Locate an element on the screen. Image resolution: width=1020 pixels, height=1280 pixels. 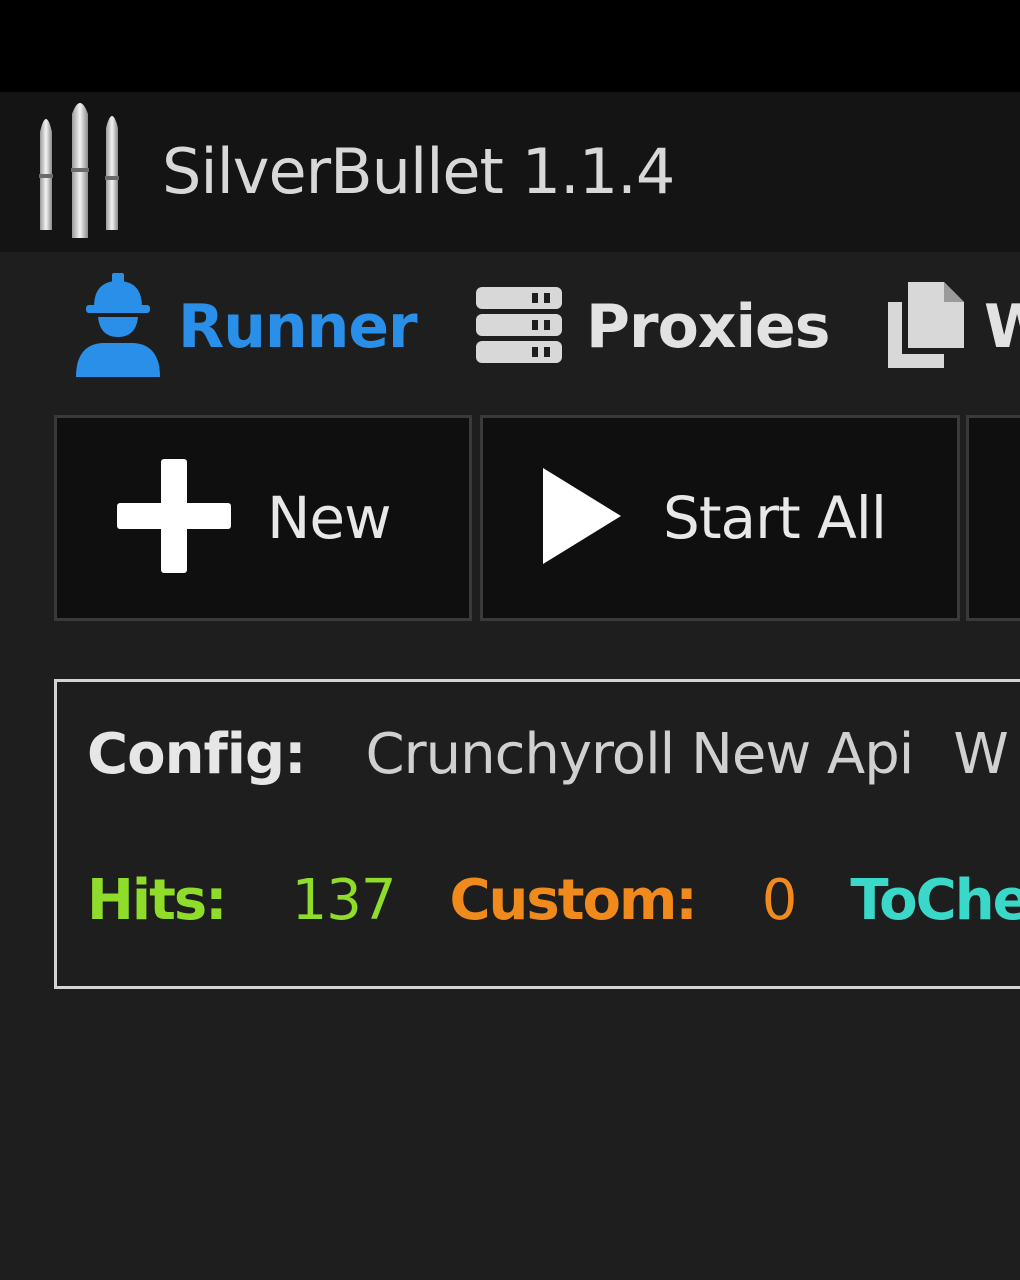
documents-icon is located at coordinates (926, 327).